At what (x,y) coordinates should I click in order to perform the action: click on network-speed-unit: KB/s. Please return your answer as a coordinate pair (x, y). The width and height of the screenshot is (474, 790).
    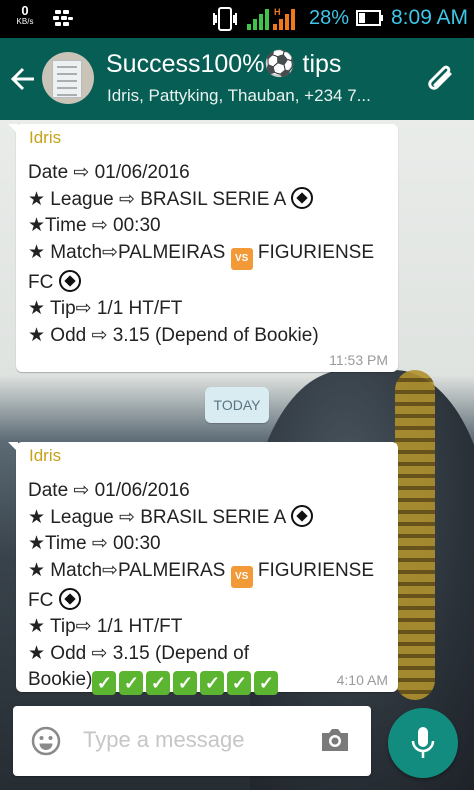
    Looking at the image, I should click on (25, 21).